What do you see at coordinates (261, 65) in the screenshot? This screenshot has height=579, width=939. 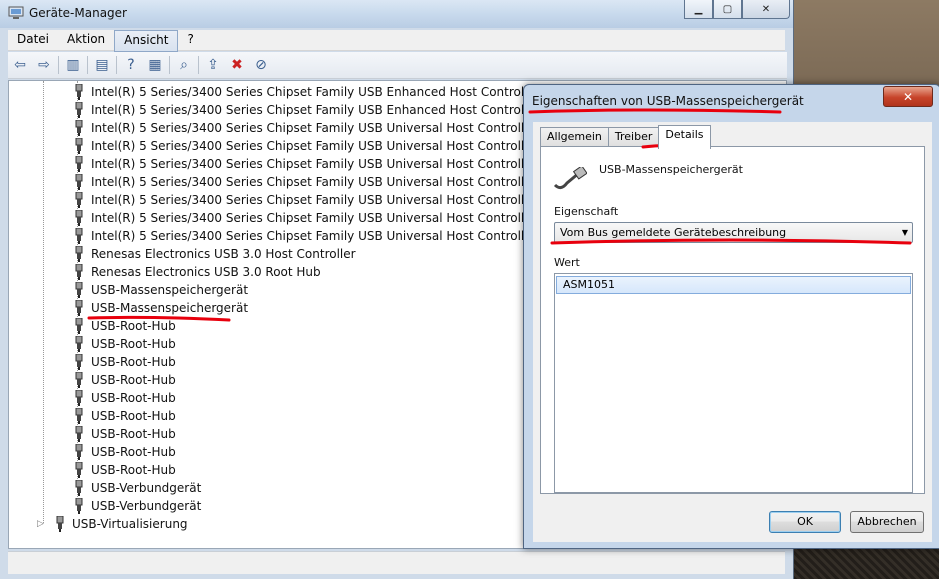 I see `disable-button: ⊘` at bounding box center [261, 65].